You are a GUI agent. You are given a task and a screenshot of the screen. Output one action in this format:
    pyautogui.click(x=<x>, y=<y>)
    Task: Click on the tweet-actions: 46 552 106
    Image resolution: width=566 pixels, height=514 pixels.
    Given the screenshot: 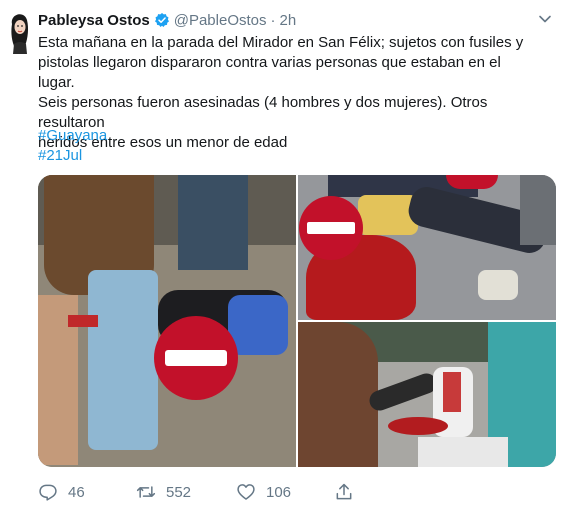 What is the action you would take?
    pyautogui.click(x=203, y=492)
    